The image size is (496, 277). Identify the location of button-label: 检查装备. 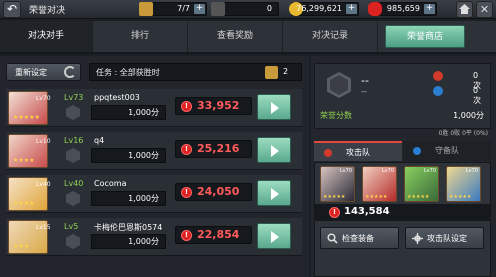
(358, 238).